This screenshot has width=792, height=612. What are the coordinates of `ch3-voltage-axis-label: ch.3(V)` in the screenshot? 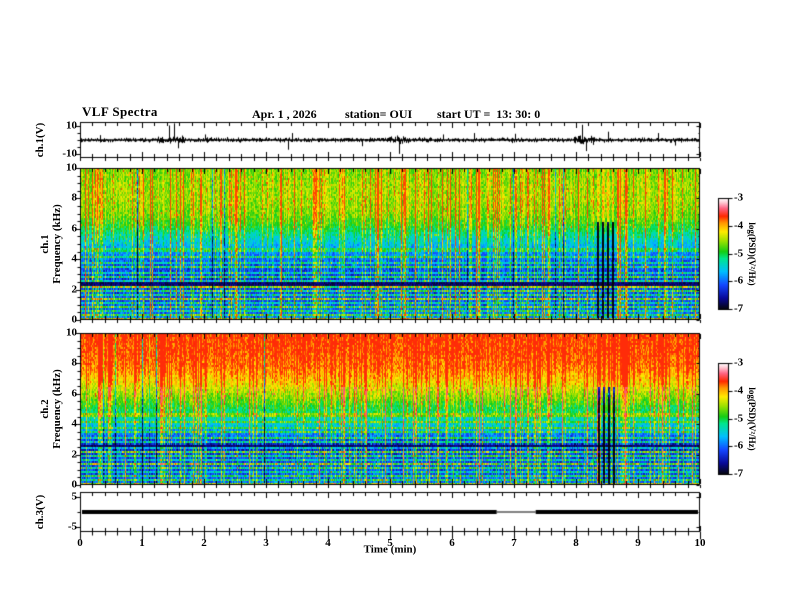 It's located at (40, 512).